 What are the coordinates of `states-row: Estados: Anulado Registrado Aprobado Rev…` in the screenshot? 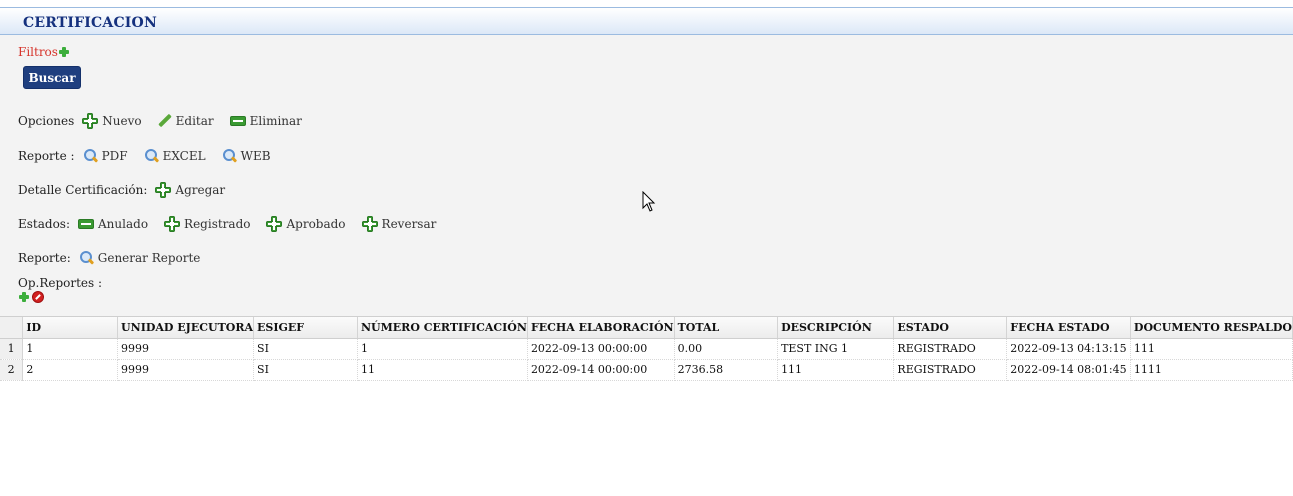 It's located at (235, 224).